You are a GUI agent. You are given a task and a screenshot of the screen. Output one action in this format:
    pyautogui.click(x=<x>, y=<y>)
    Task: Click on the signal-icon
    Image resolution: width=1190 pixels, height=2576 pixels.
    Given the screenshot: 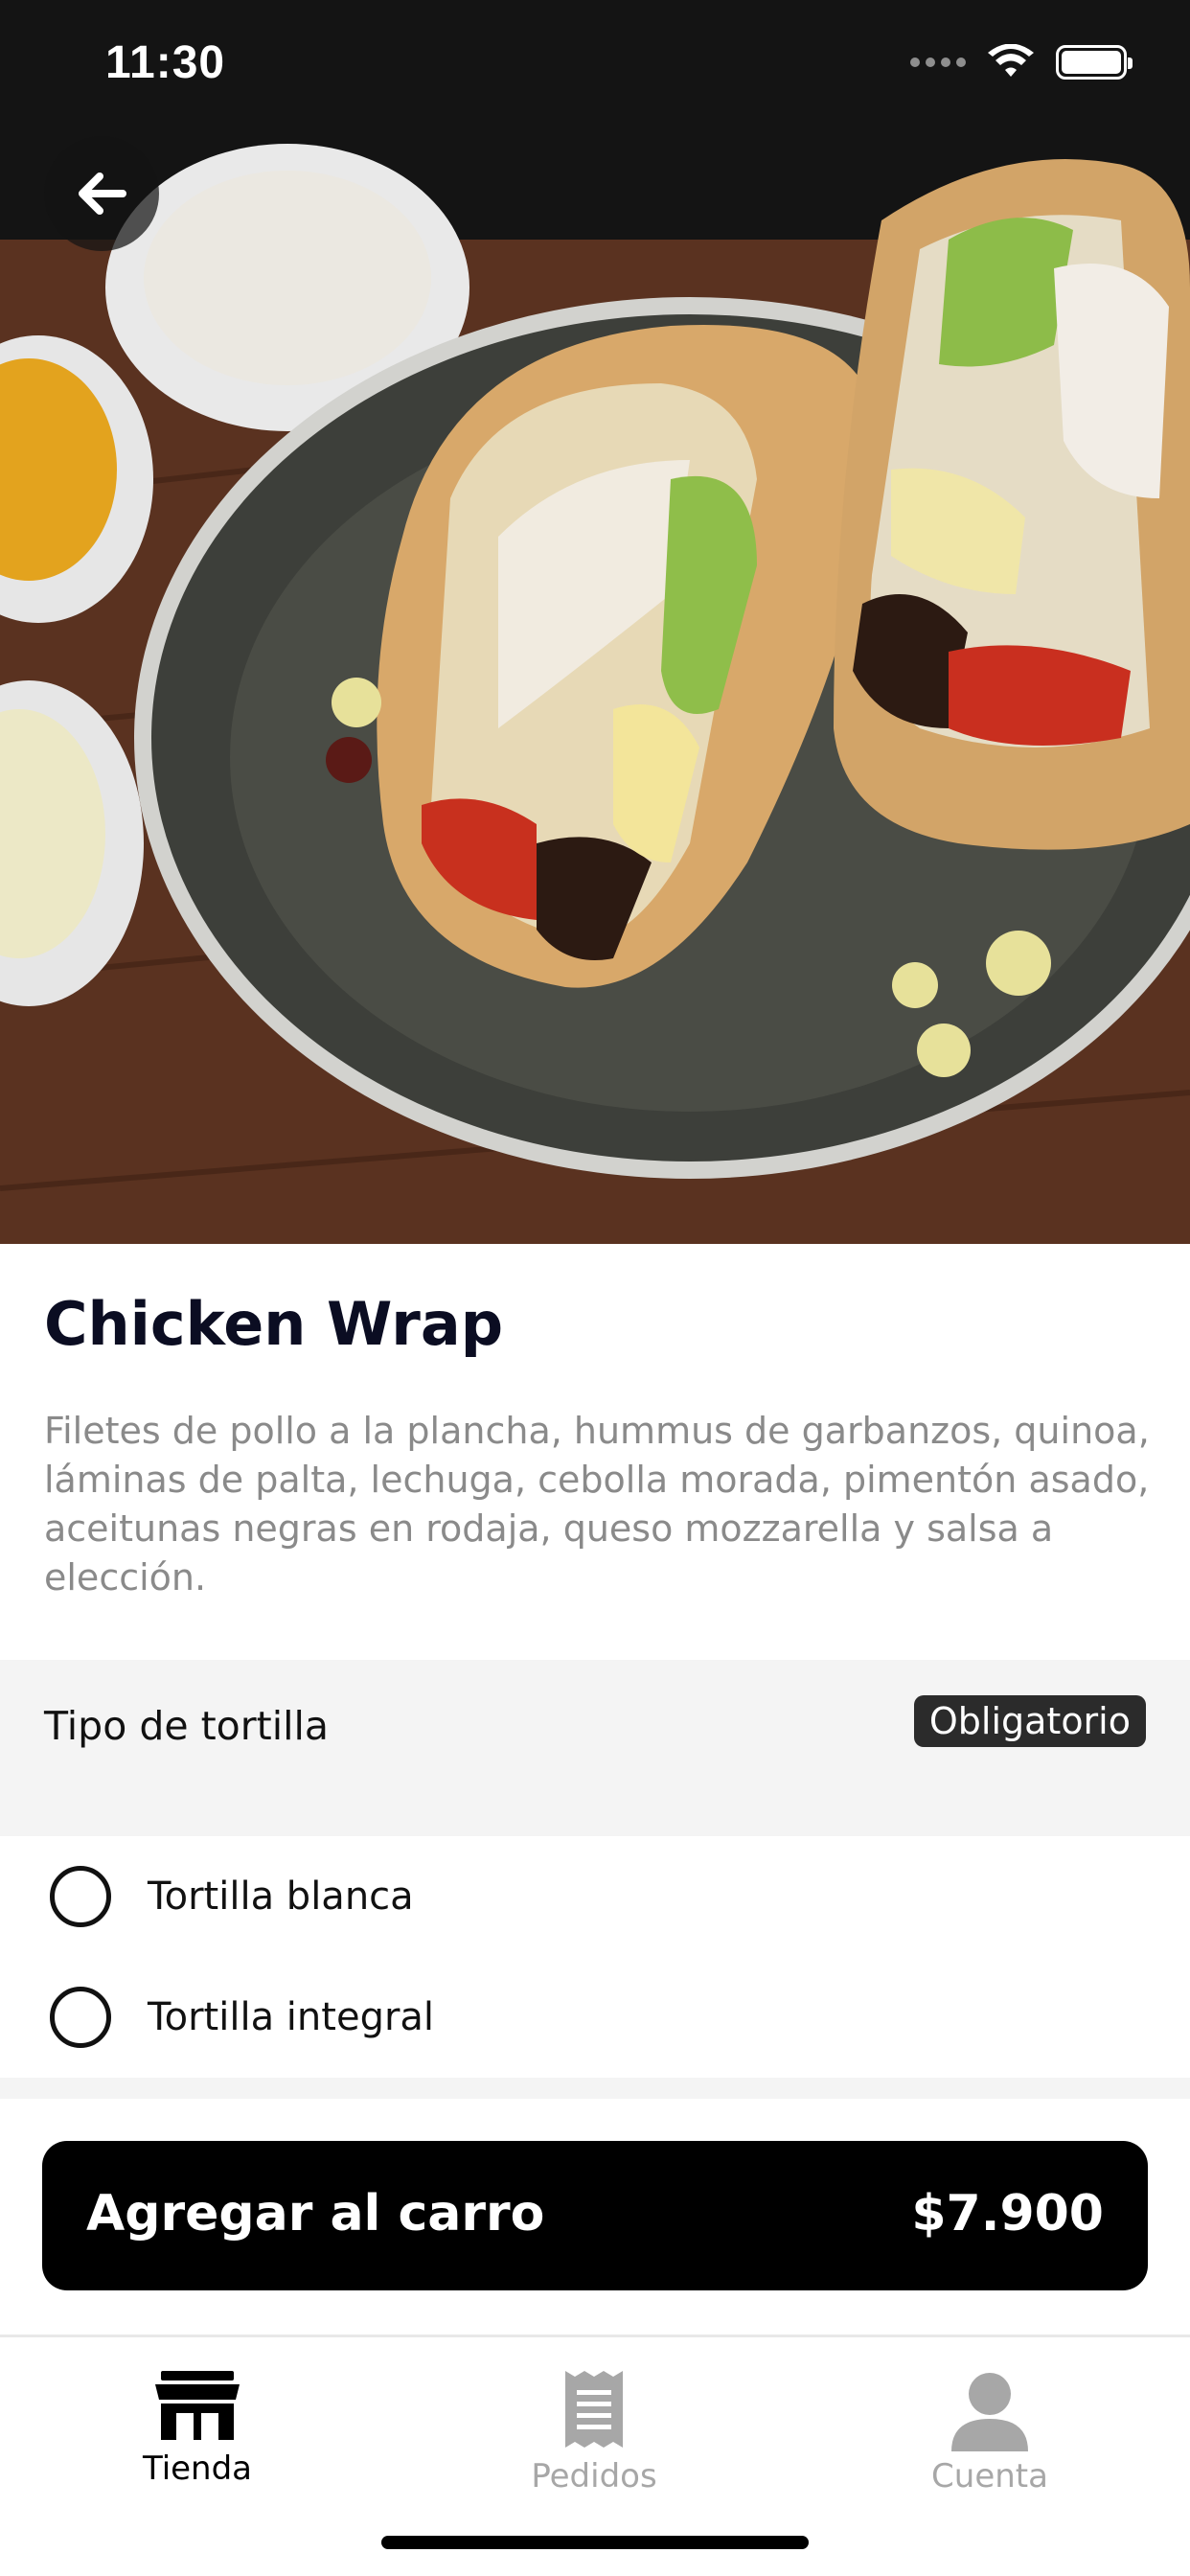 What is the action you would take?
    pyautogui.click(x=938, y=63)
    